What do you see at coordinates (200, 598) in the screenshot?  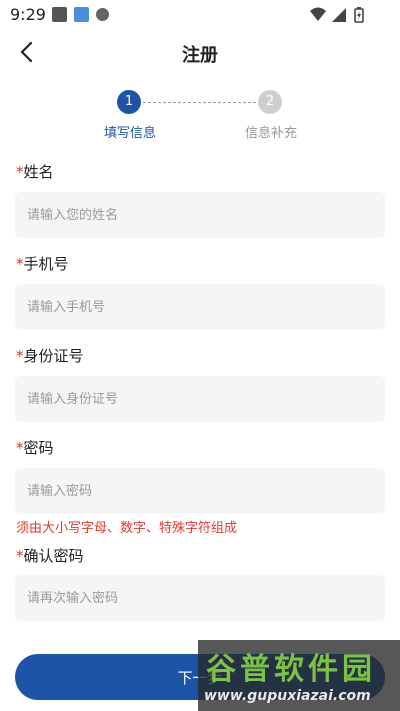 I see `confirm-password-input` at bounding box center [200, 598].